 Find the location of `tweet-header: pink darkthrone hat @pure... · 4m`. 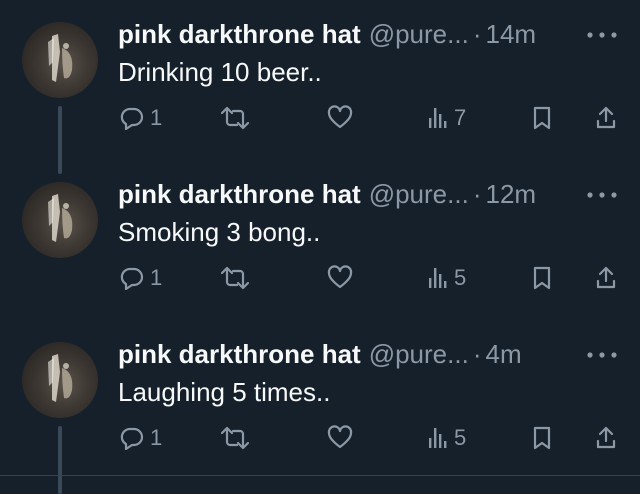

tweet-header: pink darkthrone hat @pure... · 4m is located at coordinates (320, 354).